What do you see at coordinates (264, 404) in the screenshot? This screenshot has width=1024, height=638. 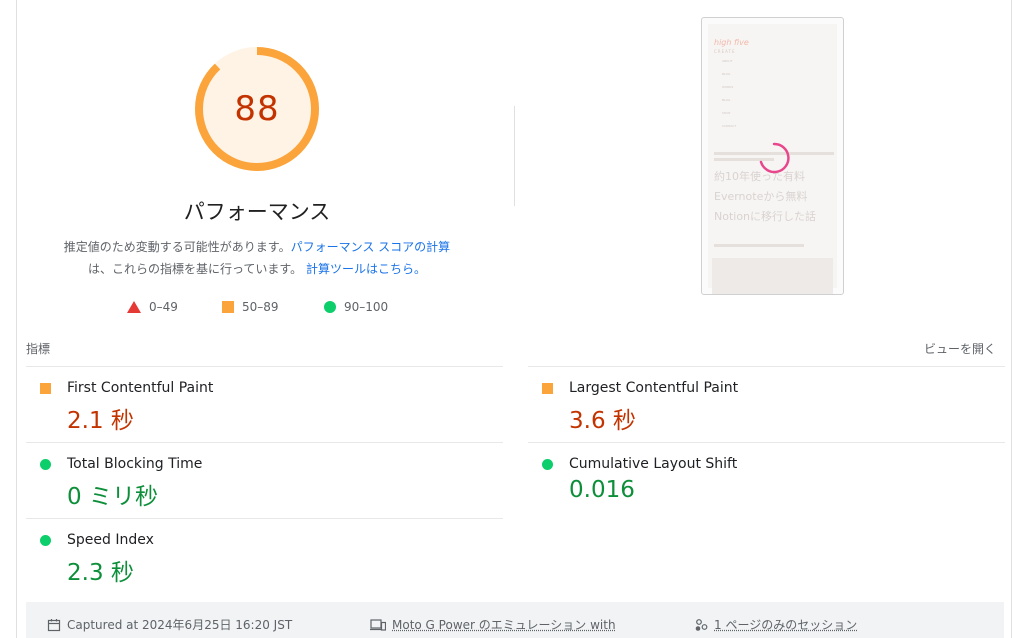 I see `metric-fcp: First Contentful Paint 2.1 秒` at bounding box center [264, 404].